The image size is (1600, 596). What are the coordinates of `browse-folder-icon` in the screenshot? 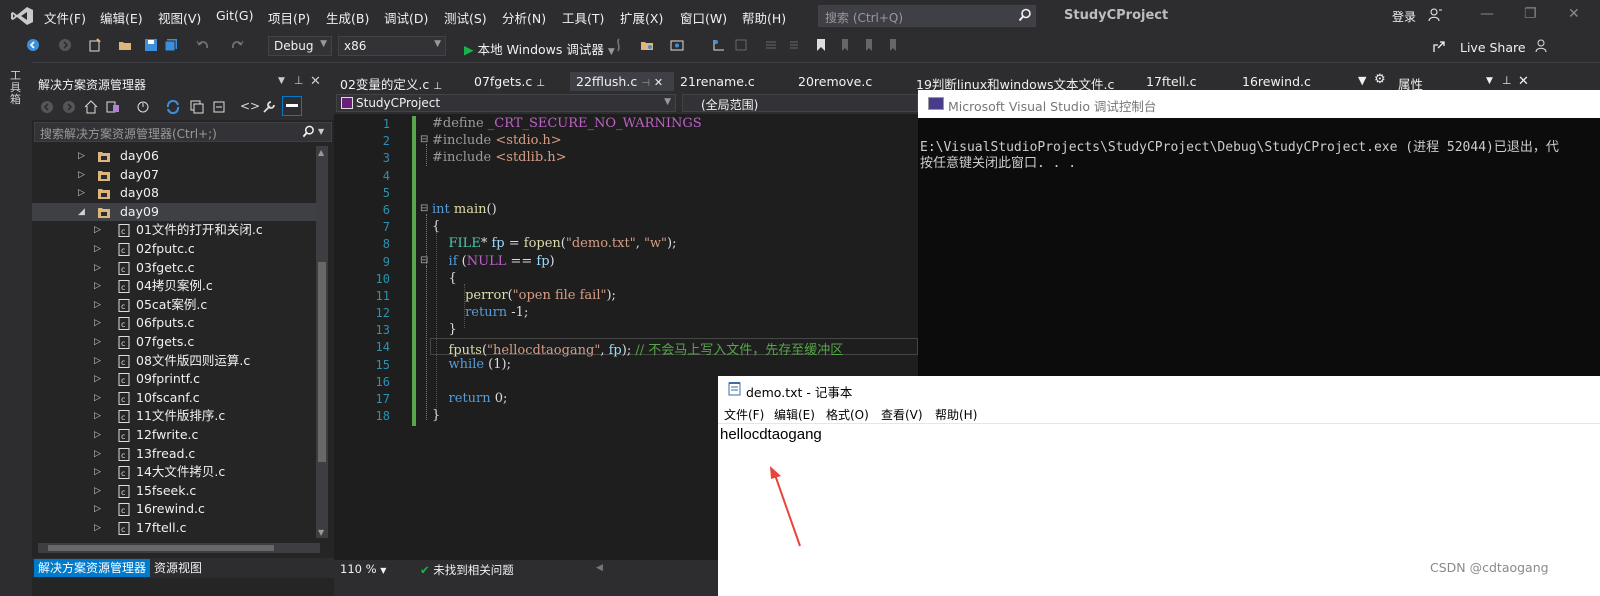 It's located at (647, 45).